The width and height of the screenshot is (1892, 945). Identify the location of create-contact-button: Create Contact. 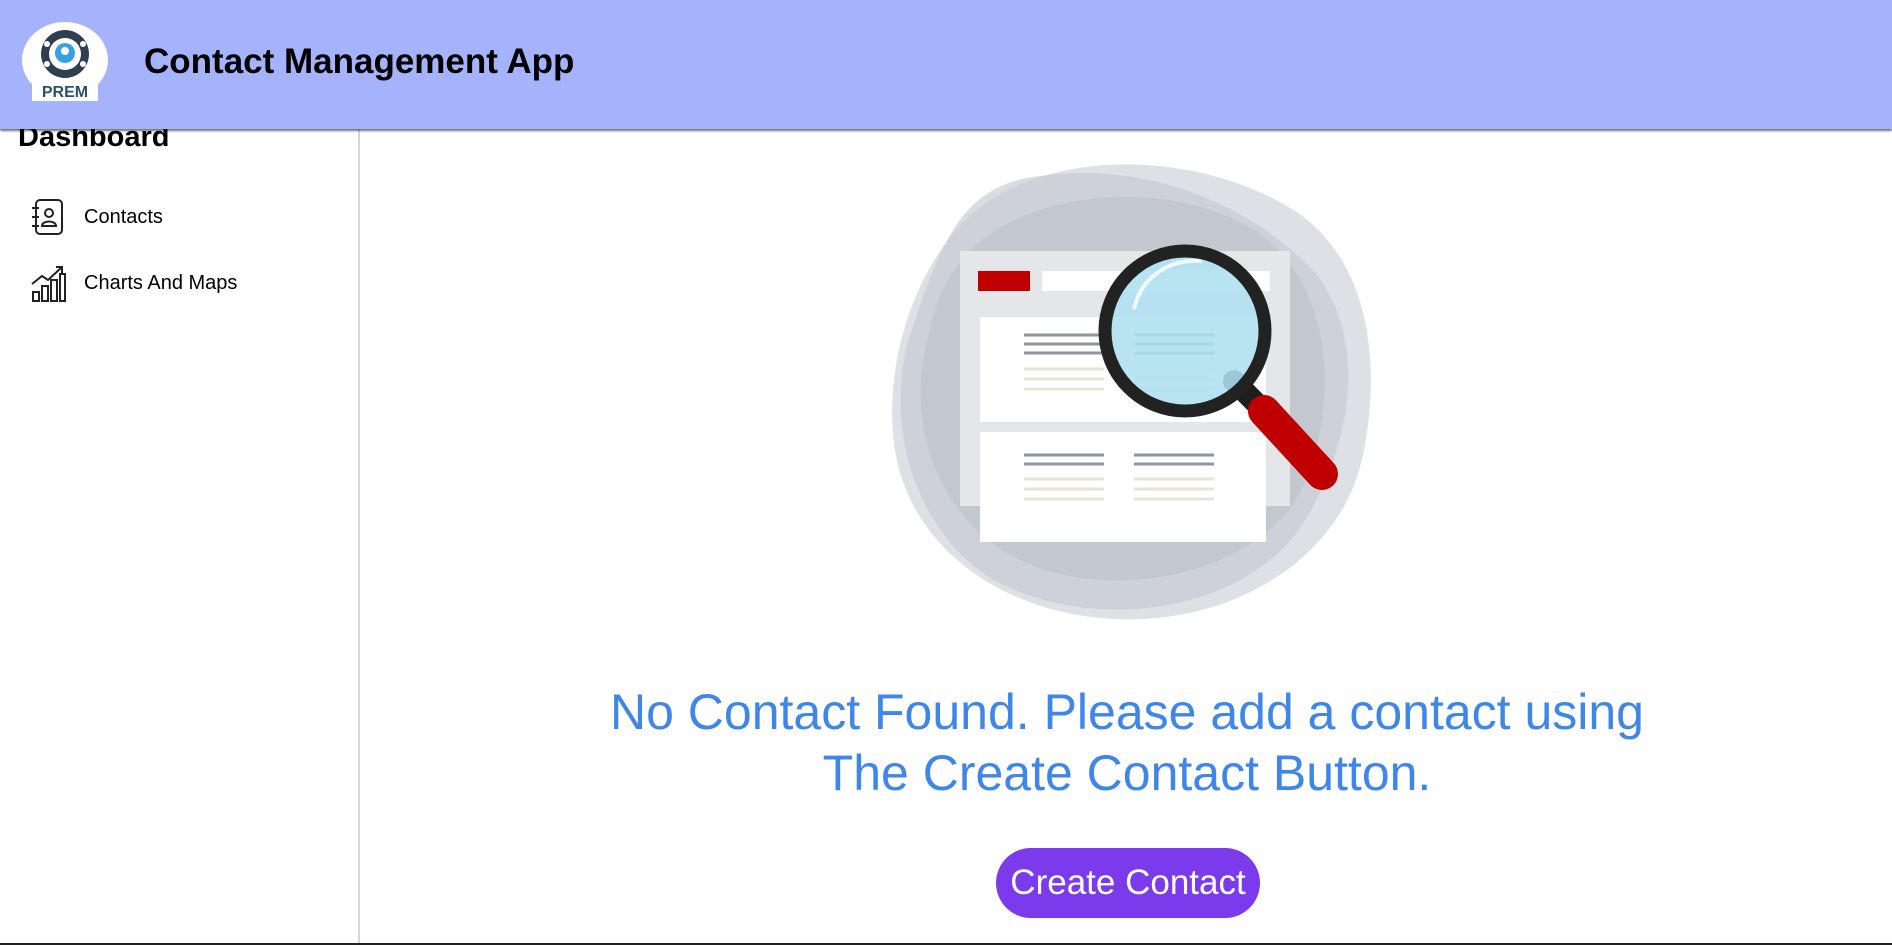
(1128, 883).